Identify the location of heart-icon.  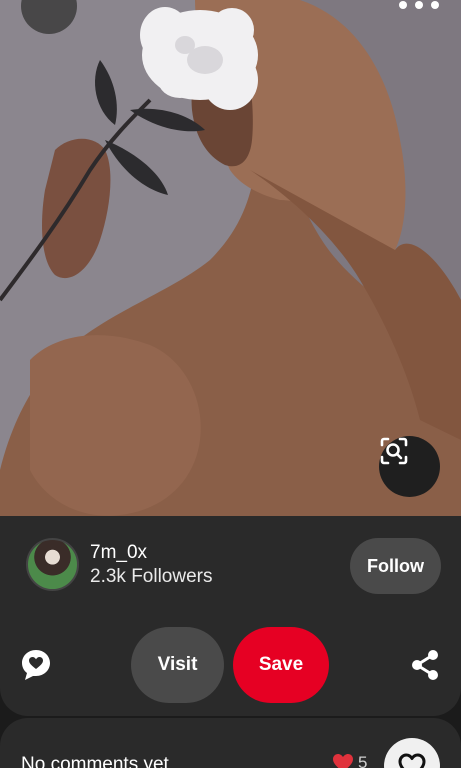
(412, 760).